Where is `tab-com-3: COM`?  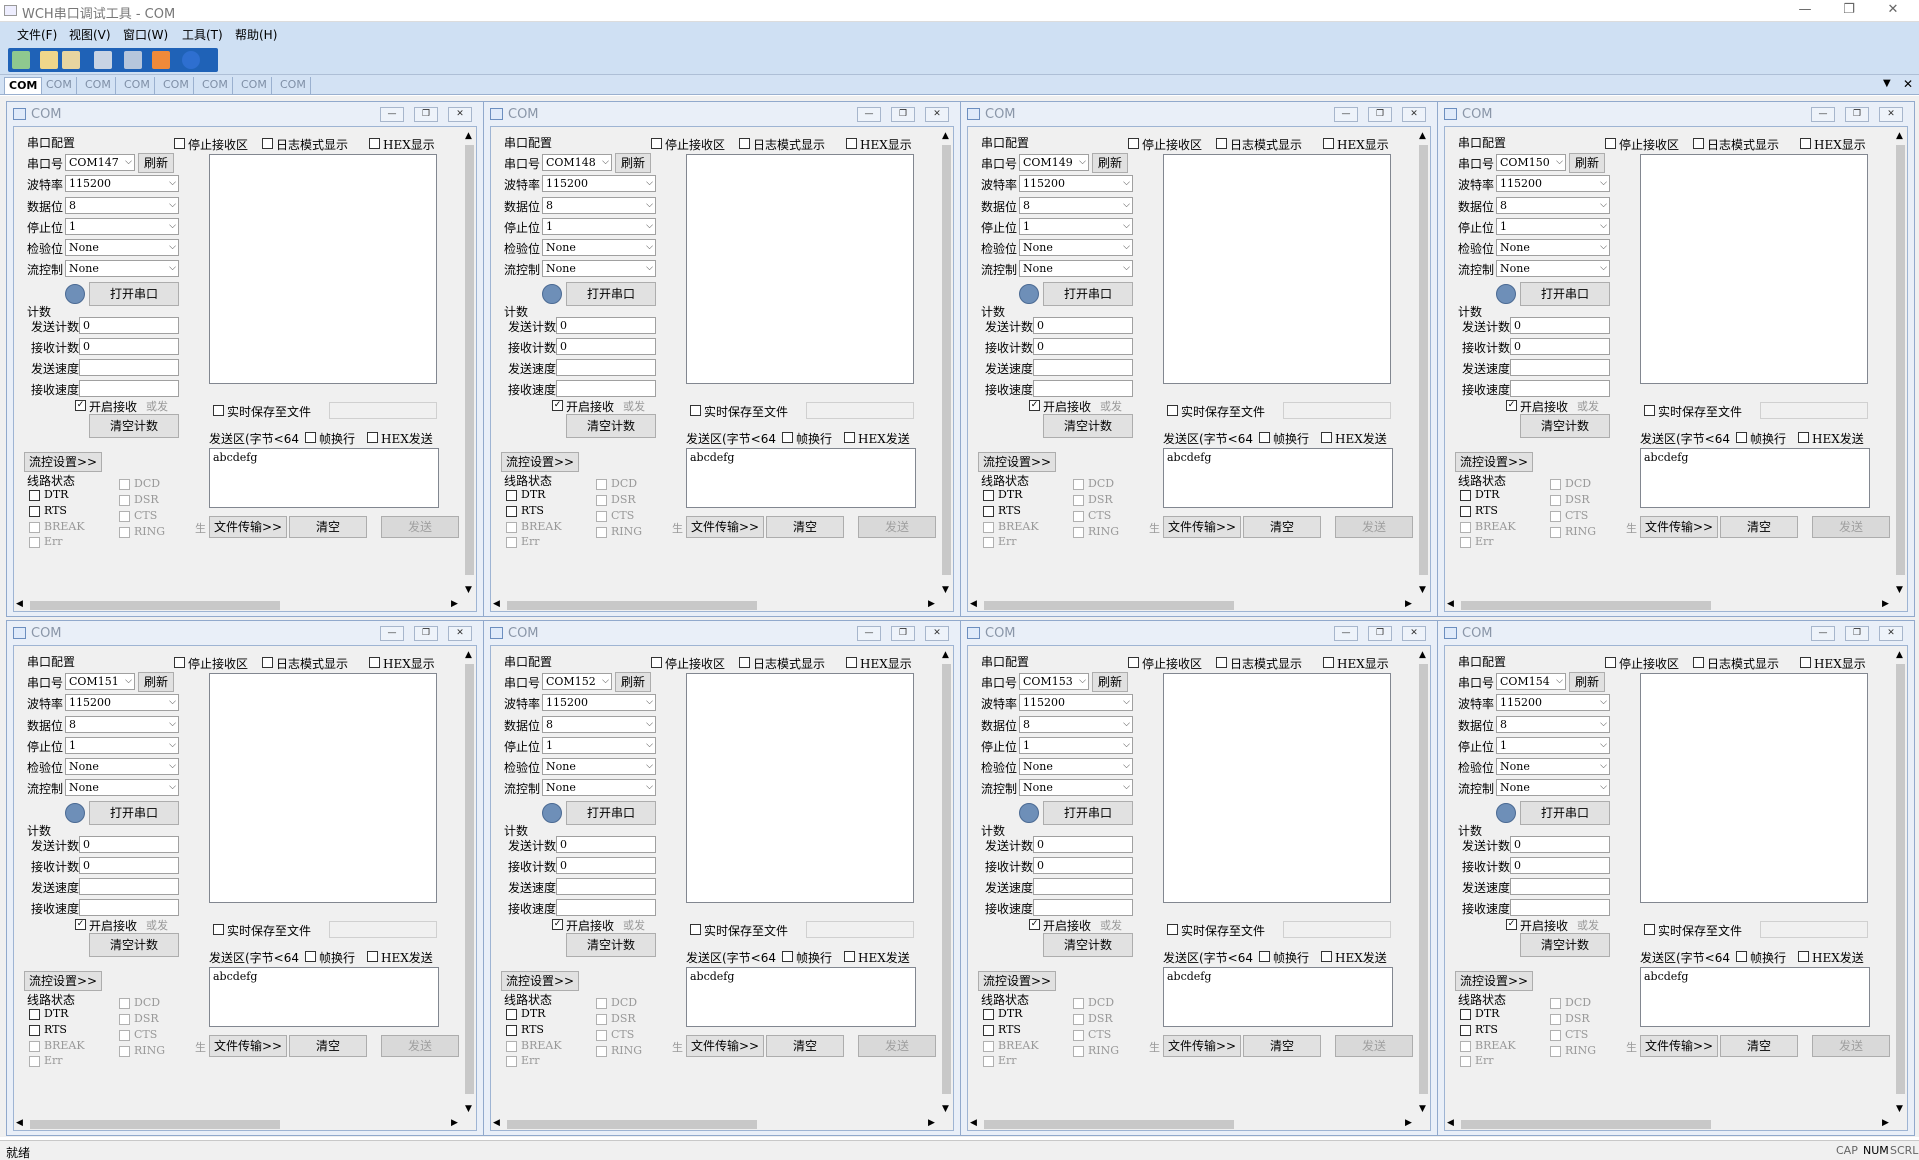 tab-com-3: COM is located at coordinates (98, 85).